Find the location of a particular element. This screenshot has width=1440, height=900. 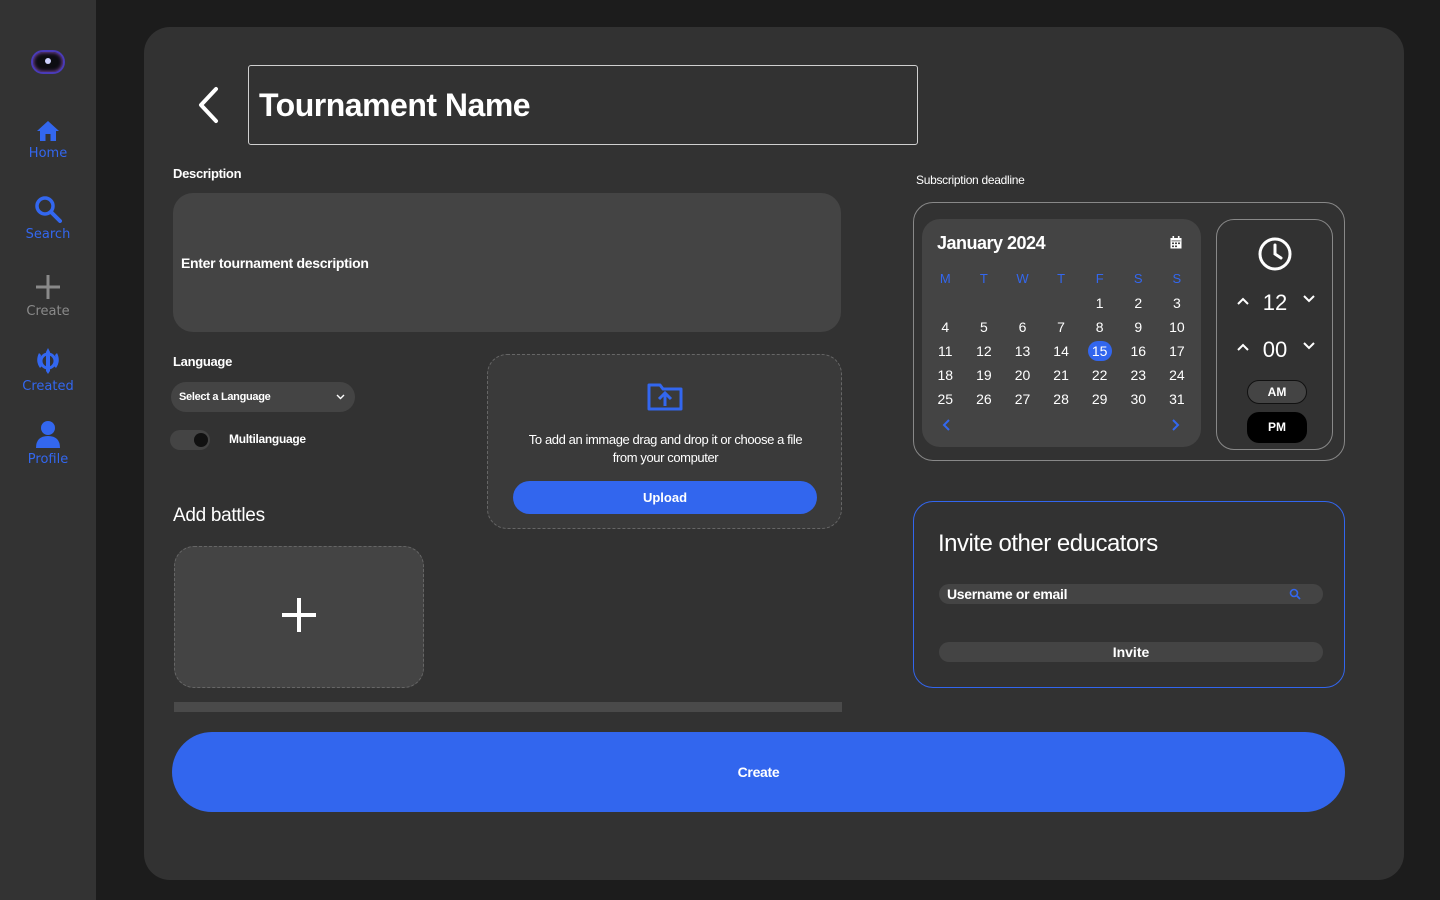

day-cell: 20 is located at coordinates (1022, 377).